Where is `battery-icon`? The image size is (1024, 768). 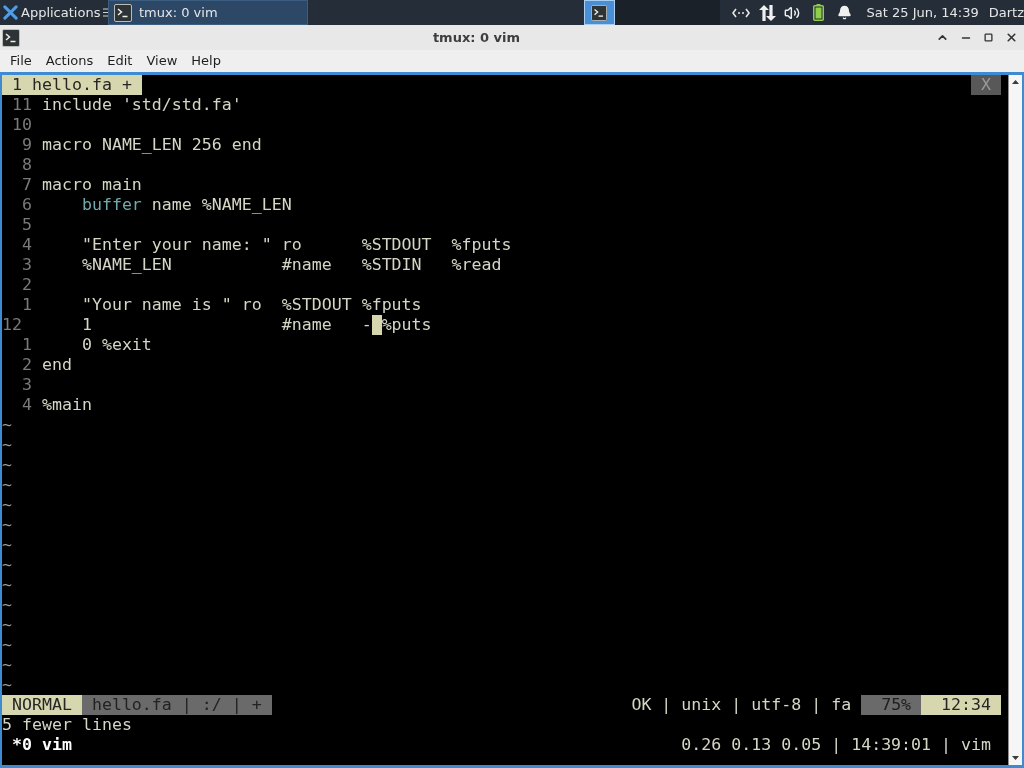
battery-icon is located at coordinates (818, 12).